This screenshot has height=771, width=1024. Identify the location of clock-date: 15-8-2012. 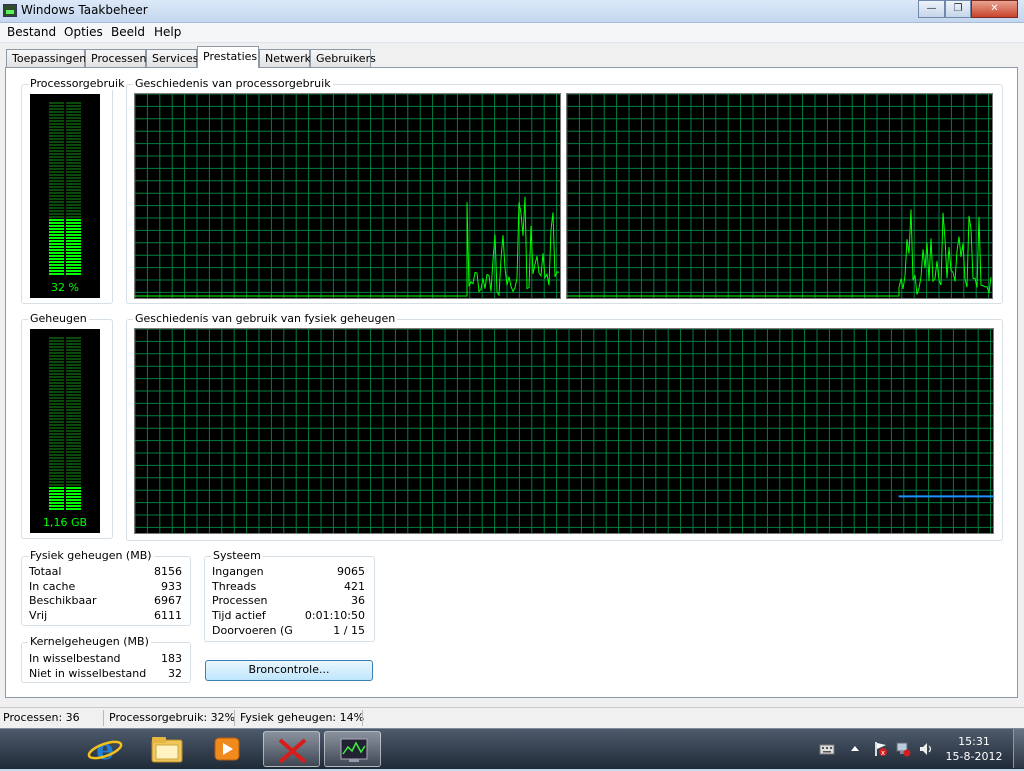
(974, 756).